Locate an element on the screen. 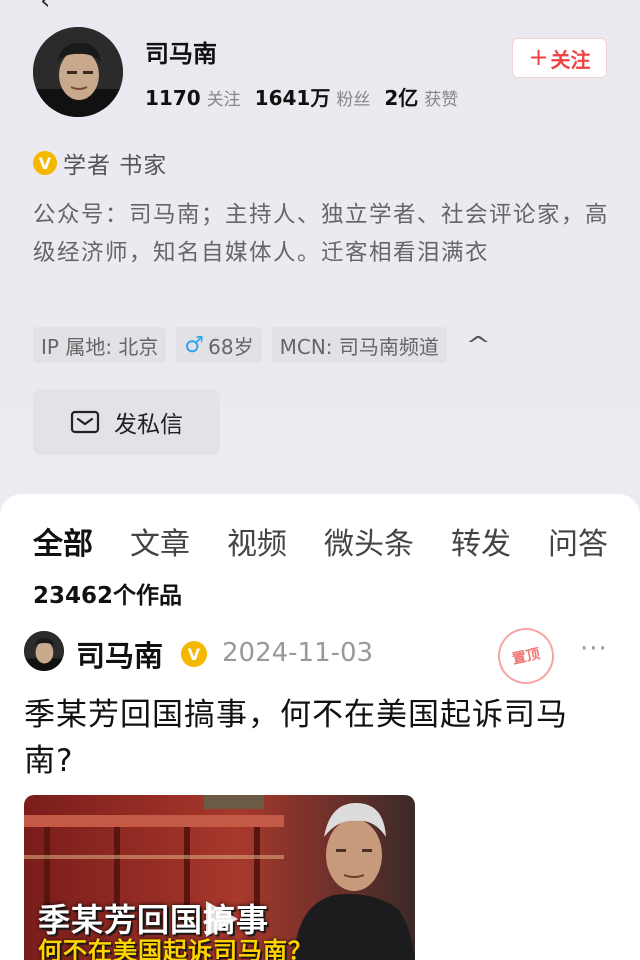 This screenshot has width=640, height=960. following-stat: 1170 关注 is located at coordinates (193, 97).